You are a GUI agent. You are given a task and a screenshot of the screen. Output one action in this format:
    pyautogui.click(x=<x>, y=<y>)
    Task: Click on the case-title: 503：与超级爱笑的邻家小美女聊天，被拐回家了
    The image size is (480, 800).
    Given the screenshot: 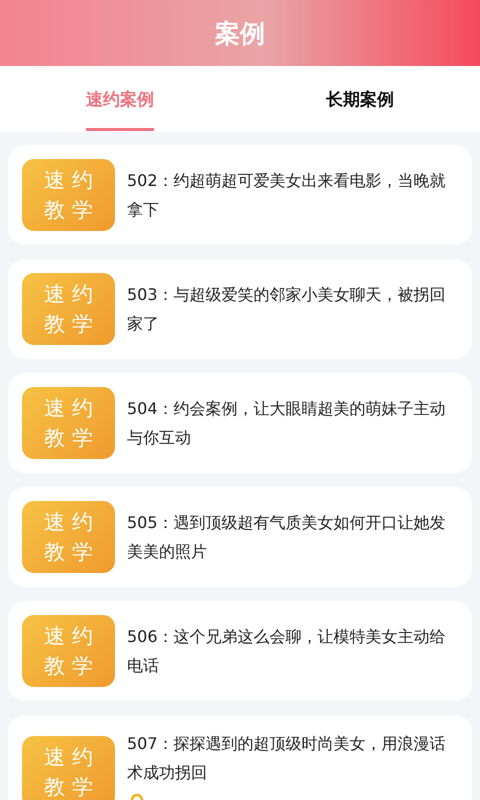 What is the action you would take?
    pyautogui.click(x=287, y=309)
    